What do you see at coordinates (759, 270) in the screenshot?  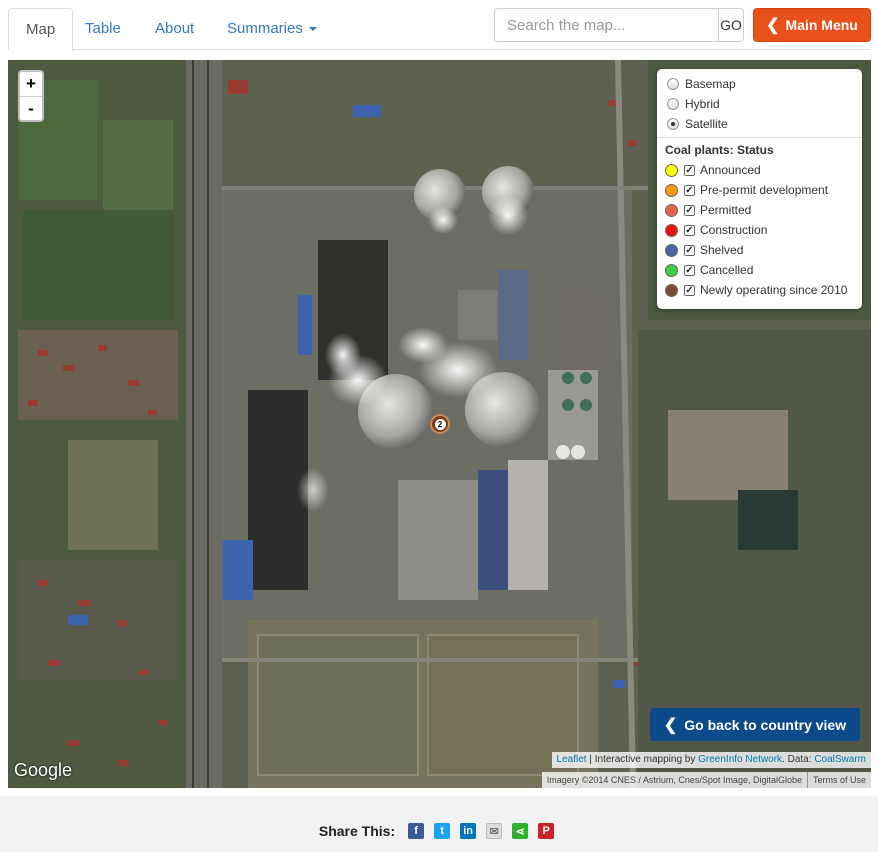 I see `status-cancelled: ✓ Cancelled` at bounding box center [759, 270].